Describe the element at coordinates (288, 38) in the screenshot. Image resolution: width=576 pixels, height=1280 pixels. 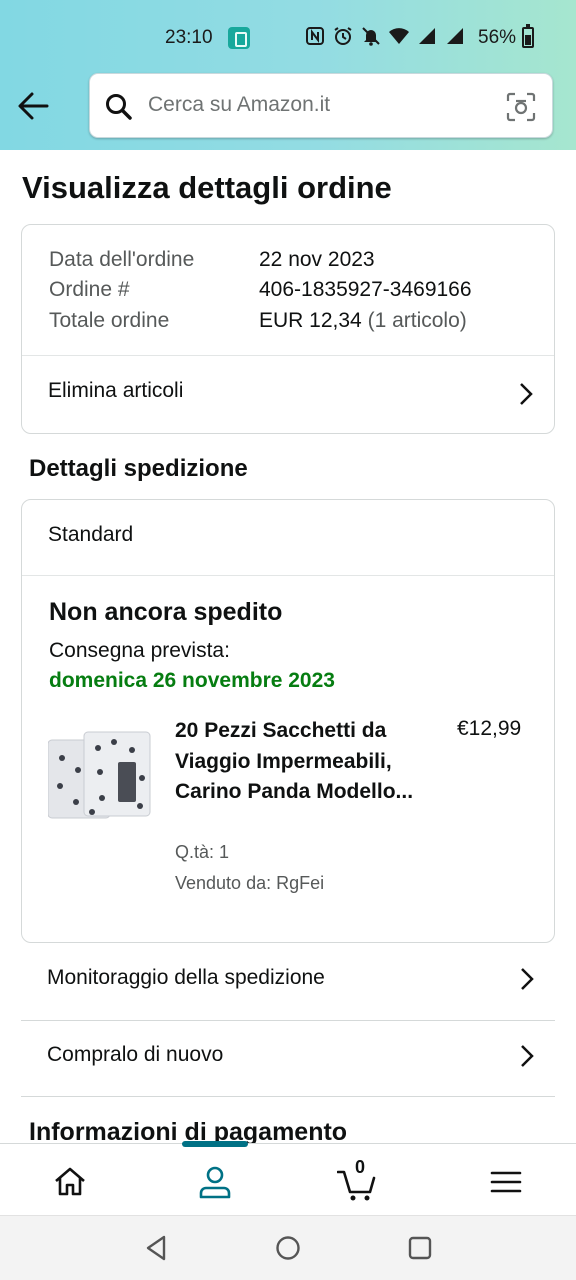
I see `status-bar: 23:10 56%` at that location.